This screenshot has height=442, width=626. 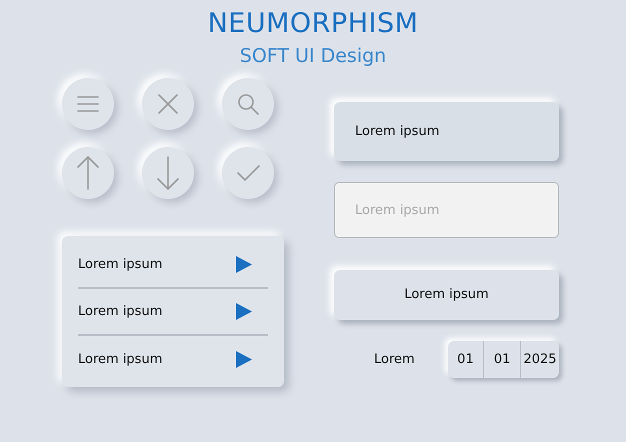 I want to click on check-button, so click(x=248, y=173).